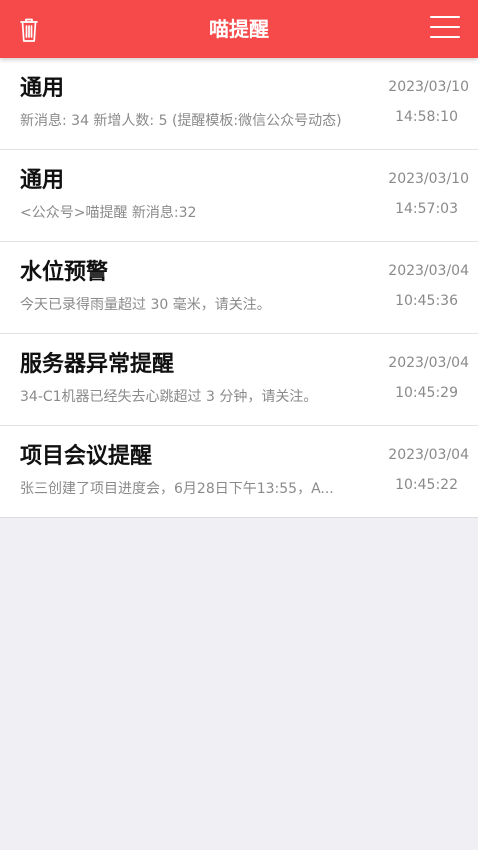 The height and width of the screenshot is (850, 478). Describe the element at coordinates (426, 485) in the screenshot. I see `message-time: 10:45:22` at that location.